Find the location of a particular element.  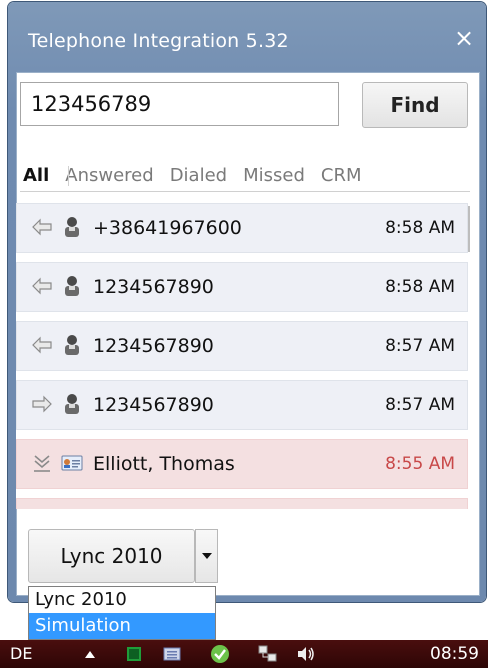

call-row-missed: Elliott, Thomas 8:55 AM is located at coordinates (242, 464).